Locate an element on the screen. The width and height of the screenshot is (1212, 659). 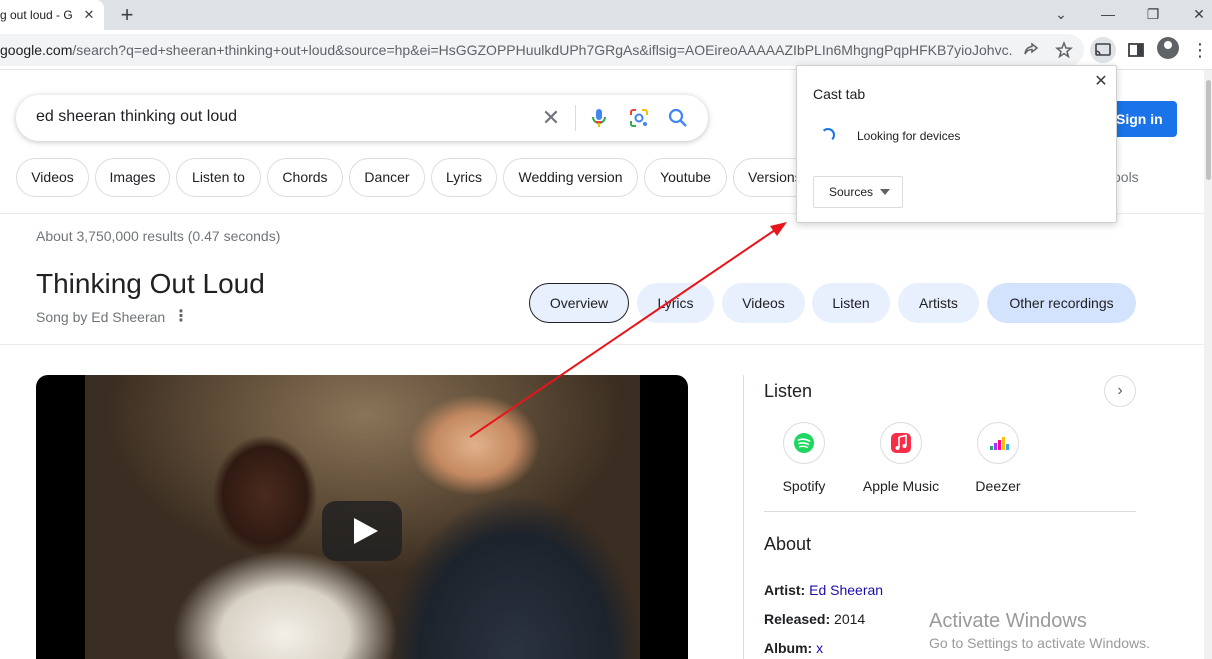
share-icon is located at coordinates (1031, 50).